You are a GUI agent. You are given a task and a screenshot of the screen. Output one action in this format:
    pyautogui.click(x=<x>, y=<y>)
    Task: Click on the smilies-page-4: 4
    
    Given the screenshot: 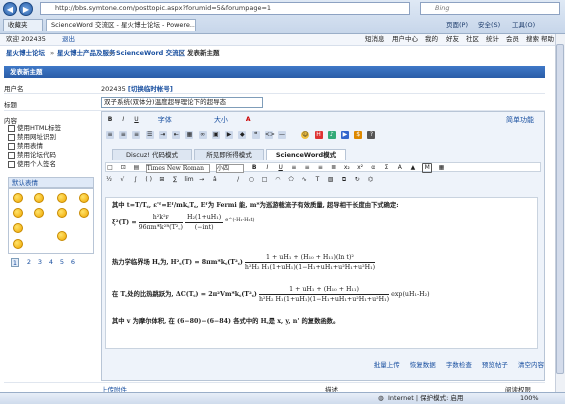 What is the action you would take?
    pyautogui.click(x=51, y=262)
    